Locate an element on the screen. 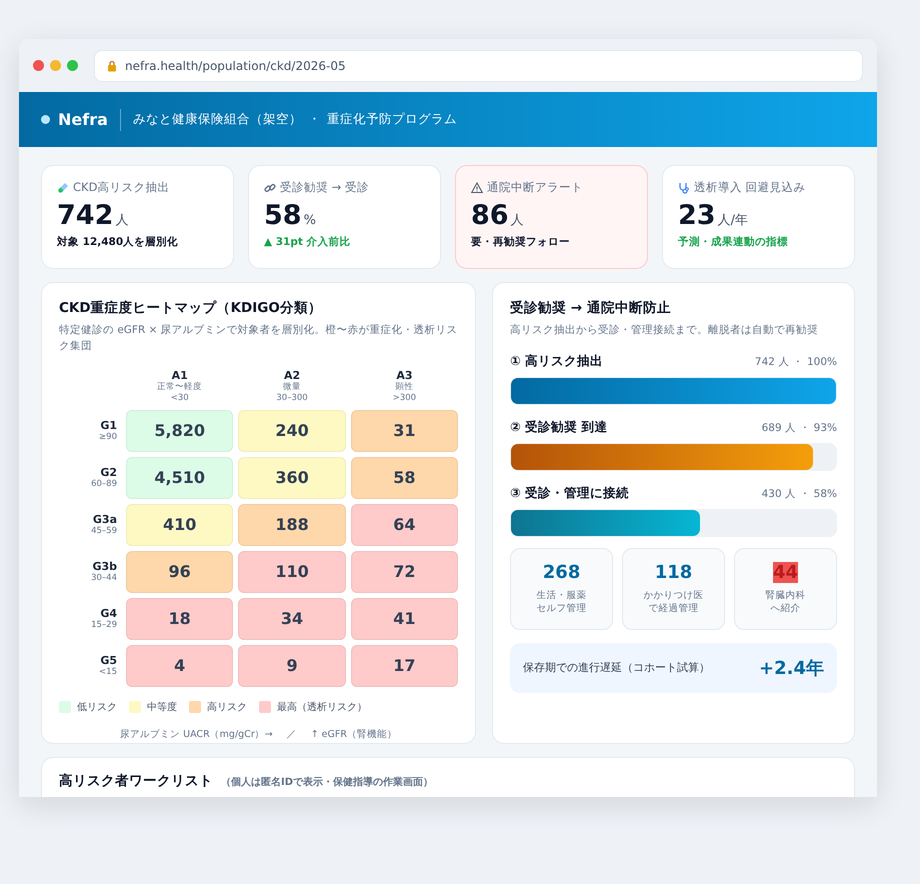 The height and width of the screenshot is (884, 920). heatmap-cell: 41 is located at coordinates (404, 619).